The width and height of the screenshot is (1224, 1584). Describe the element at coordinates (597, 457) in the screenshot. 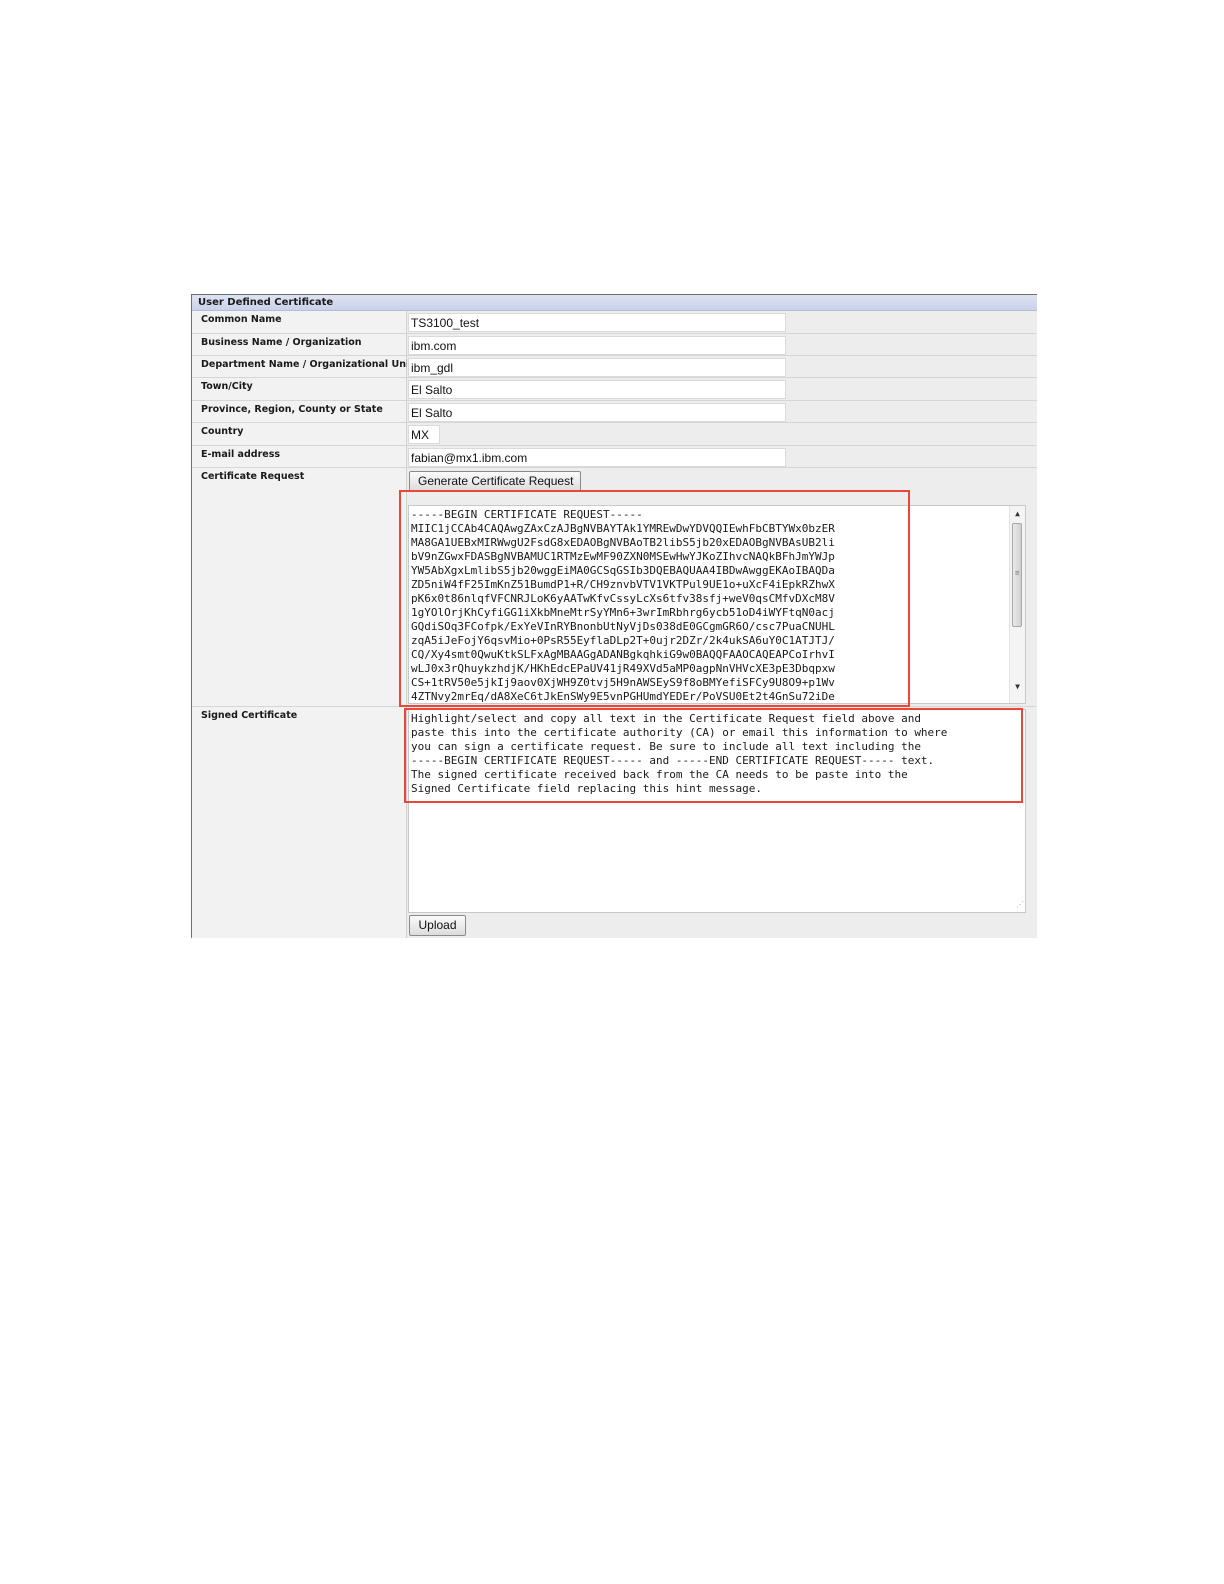

I see `email-input: fabian@mx1.ibm.com` at that location.